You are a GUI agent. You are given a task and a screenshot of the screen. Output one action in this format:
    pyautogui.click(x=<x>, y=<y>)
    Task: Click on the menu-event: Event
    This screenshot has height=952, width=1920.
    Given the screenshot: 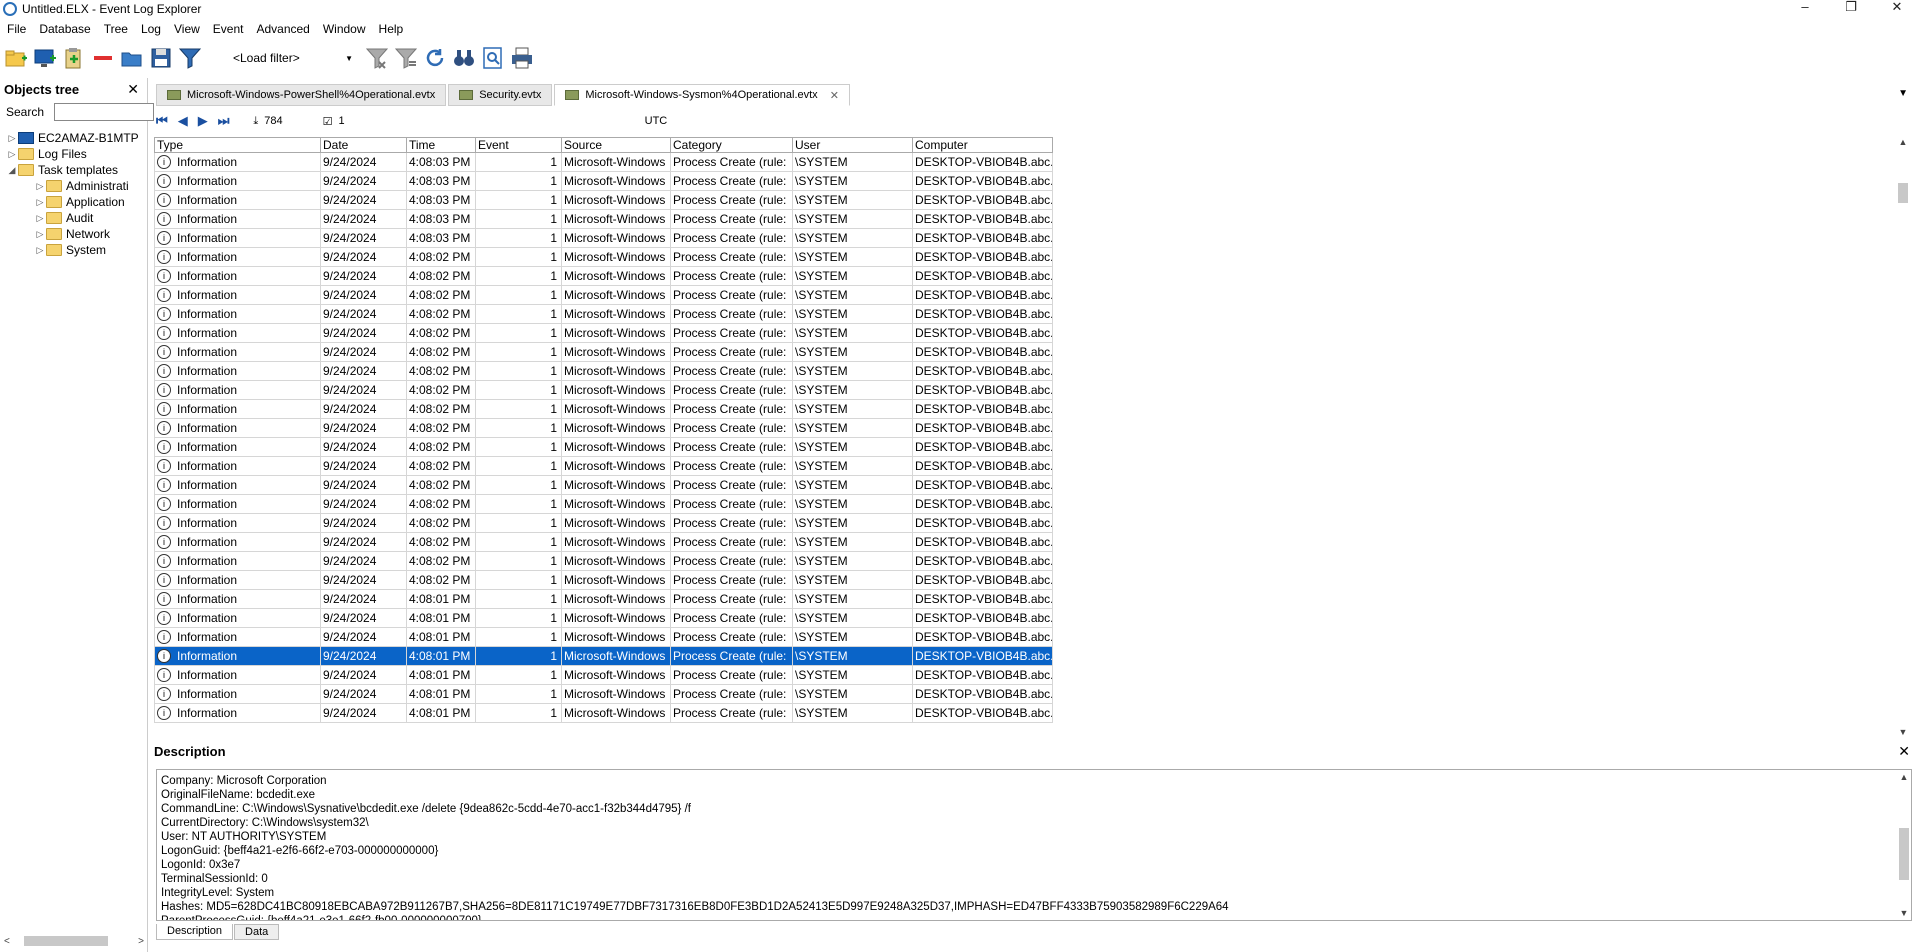 What is the action you would take?
    pyautogui.click(x=228, y=29)
    